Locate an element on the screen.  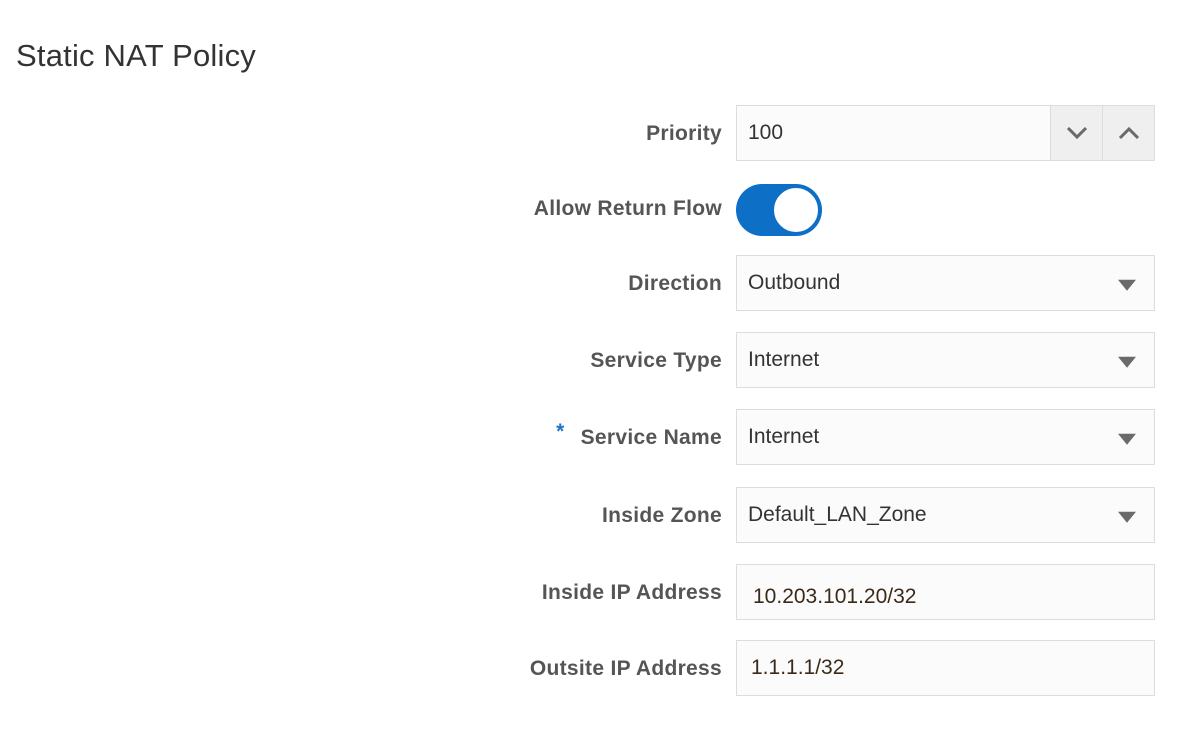
inside-ip-value: 10.203.101.20/32 is located at coordinates (835, 597).